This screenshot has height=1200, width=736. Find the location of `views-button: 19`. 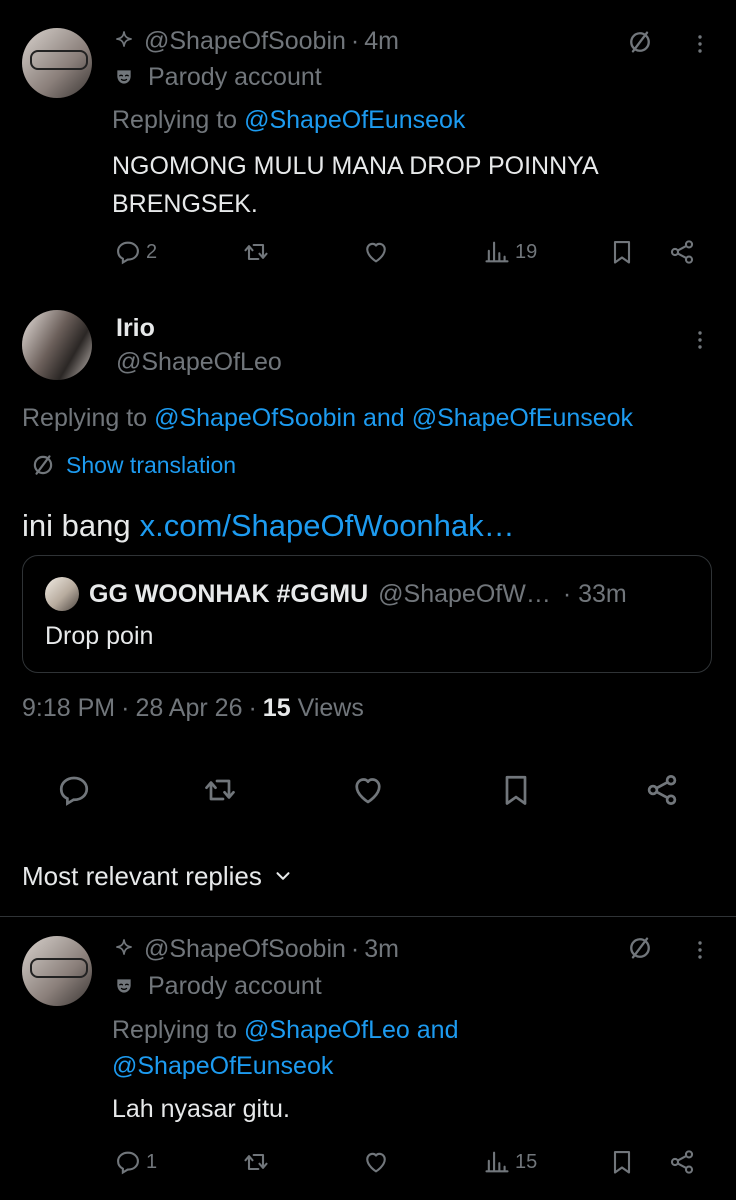

views-button: 19 is located at coordinates (510, 252).